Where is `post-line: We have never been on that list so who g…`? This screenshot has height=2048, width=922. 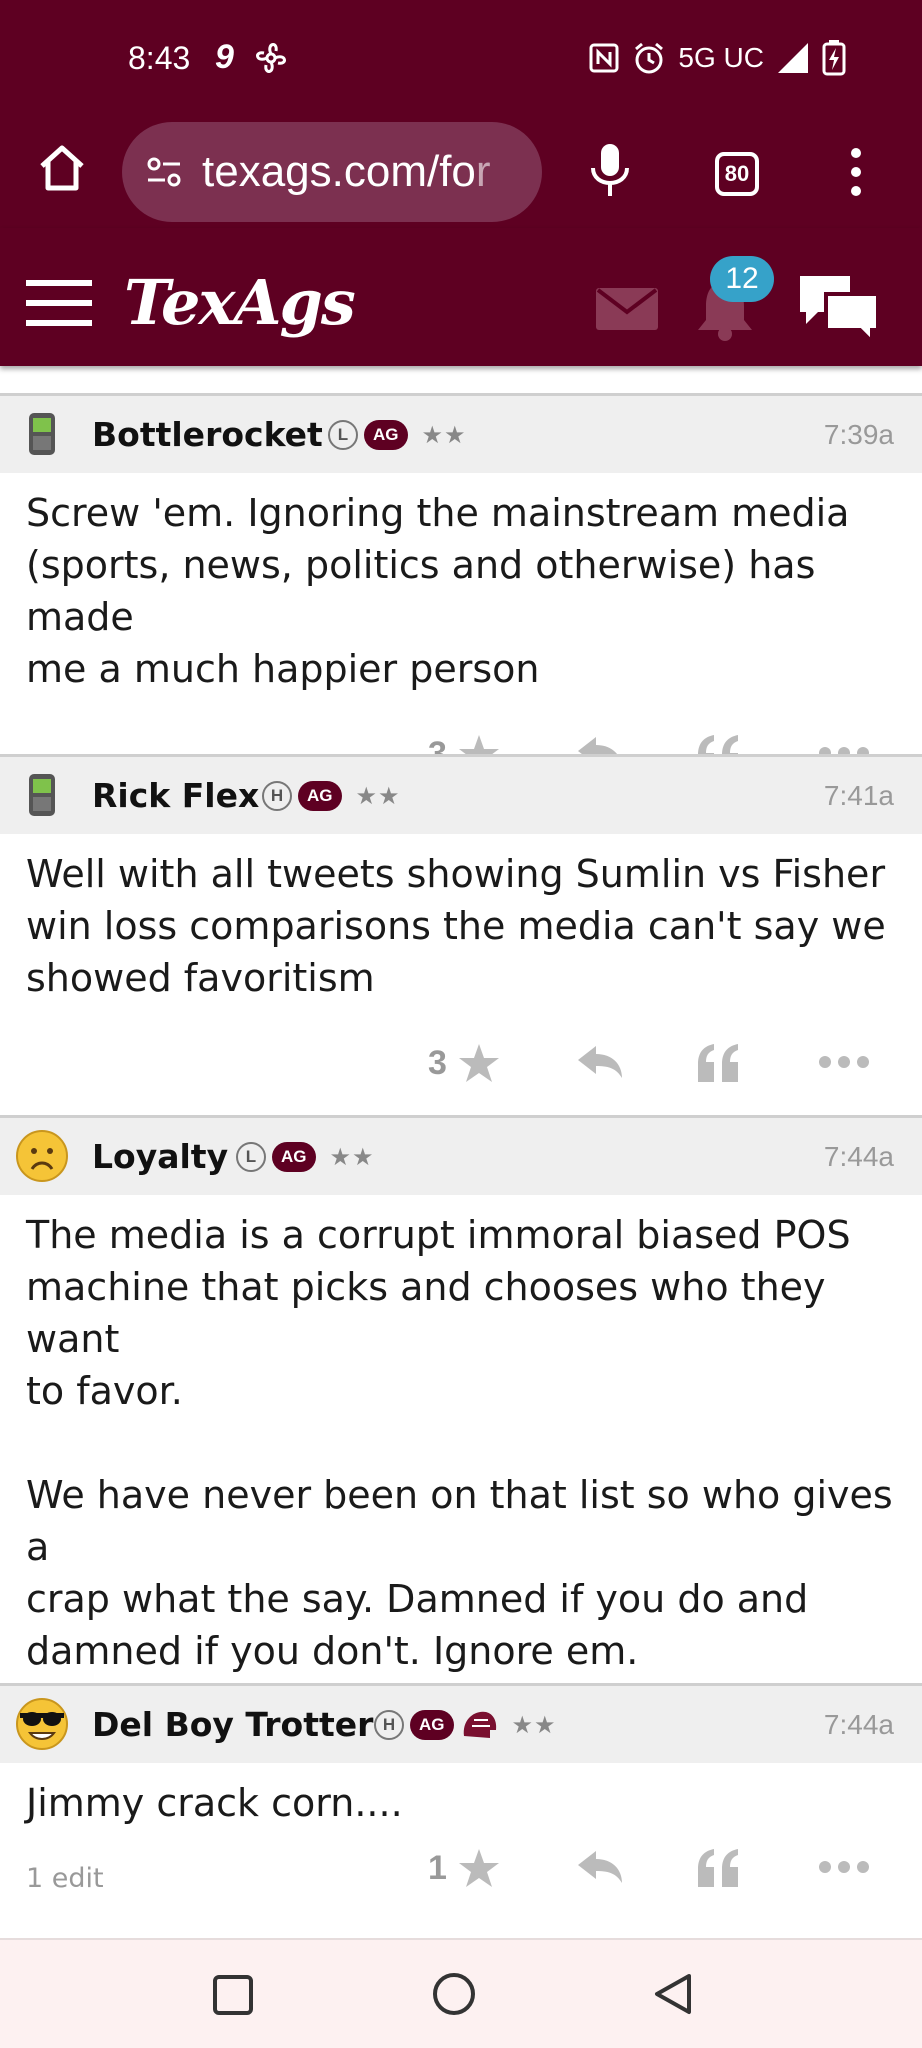 post-line: We have never been on that list so who g… is located at coordinates (459, 1521).